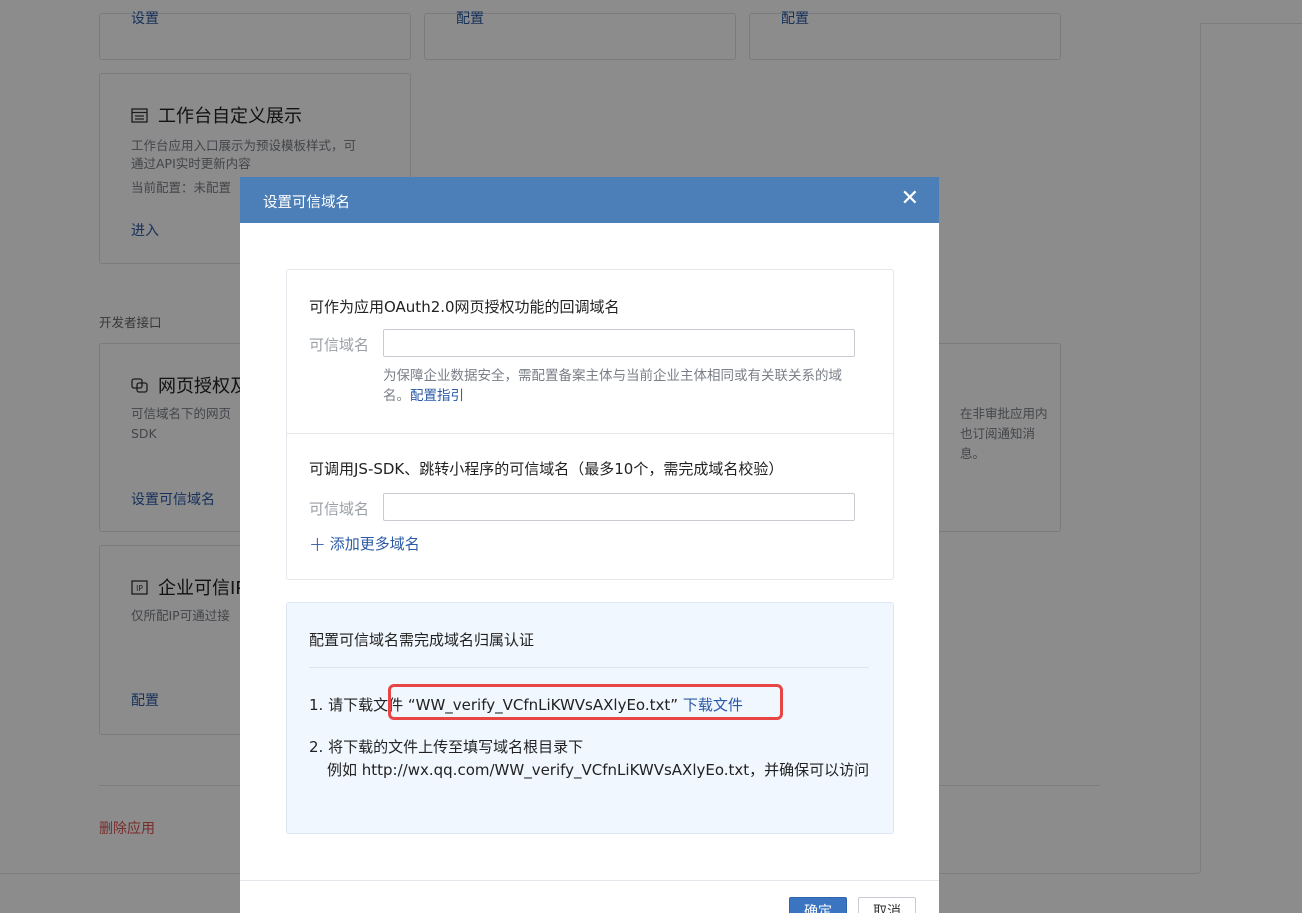  I want to click on oauth-hint: 为保障企业数据安全，需配置备案主体与当前企业主体相同或有关联关系的域名。配置指引, so click(623, 386).